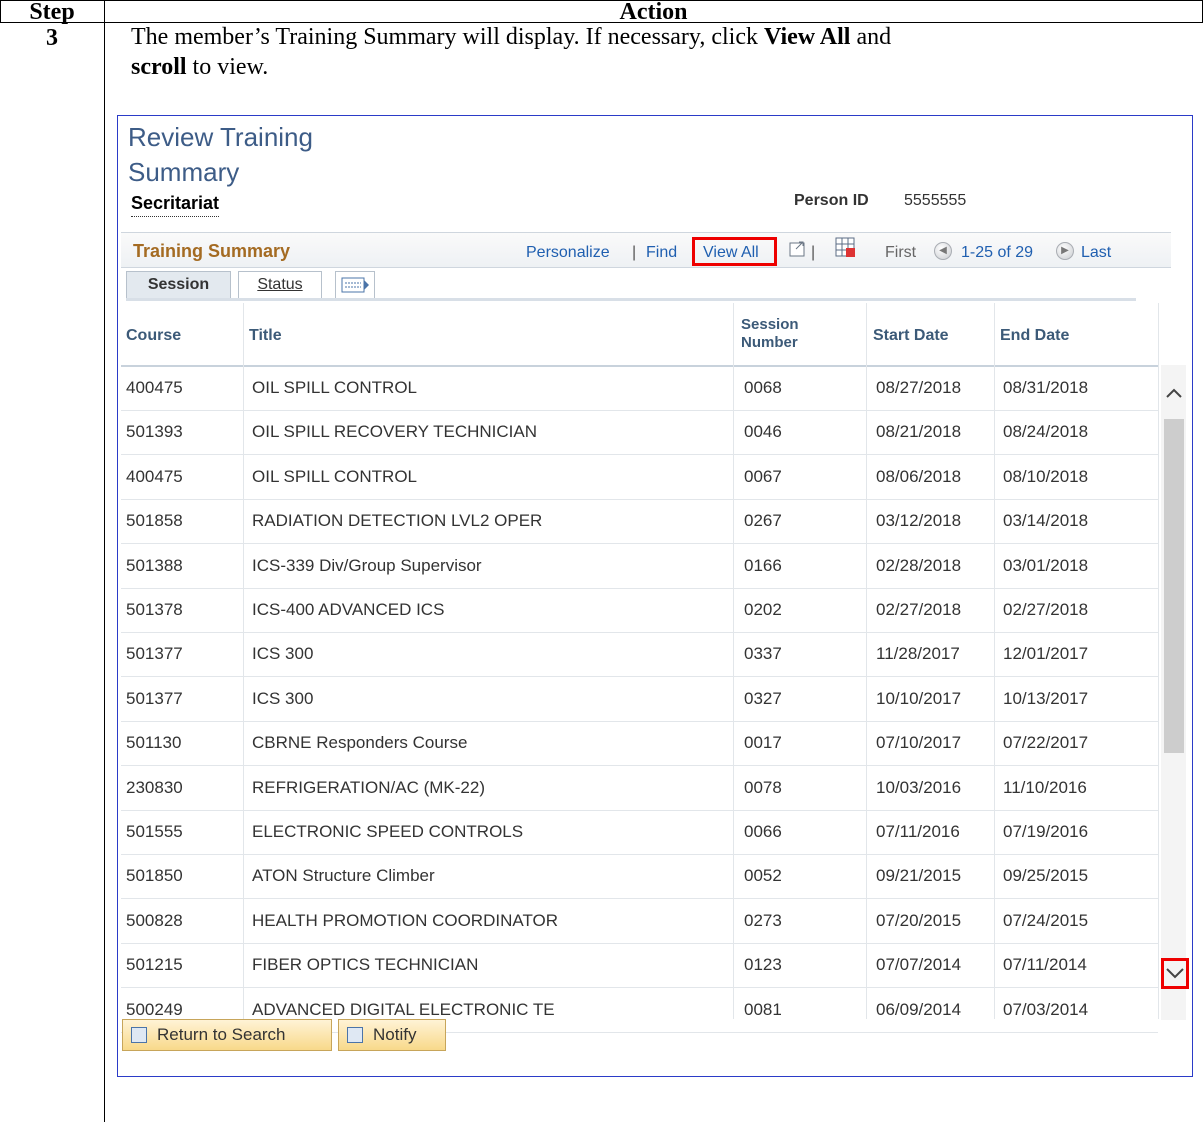  Describe the element at coordinates (221, 1034) in the screenshot. I see `return-to-search-label: Return to Search` at that location.